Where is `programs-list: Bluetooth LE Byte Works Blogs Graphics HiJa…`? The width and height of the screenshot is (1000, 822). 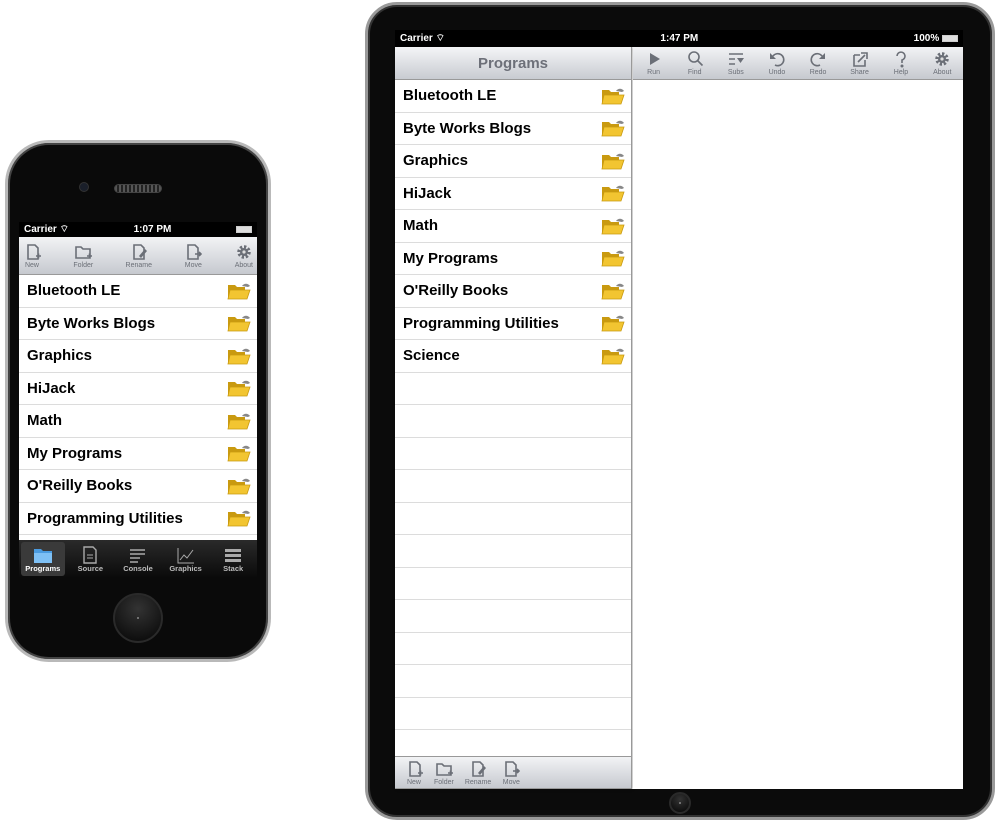 programs-list: Bluetooth LE Byte Works Blogs Graphics HiJa… is located at coordinates (138, 407).